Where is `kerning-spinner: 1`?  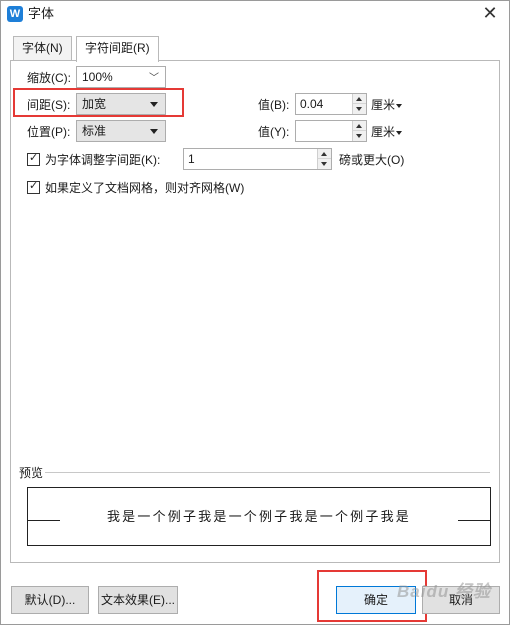
kerning-spinner: 1 is located at coordinates (257, 159).